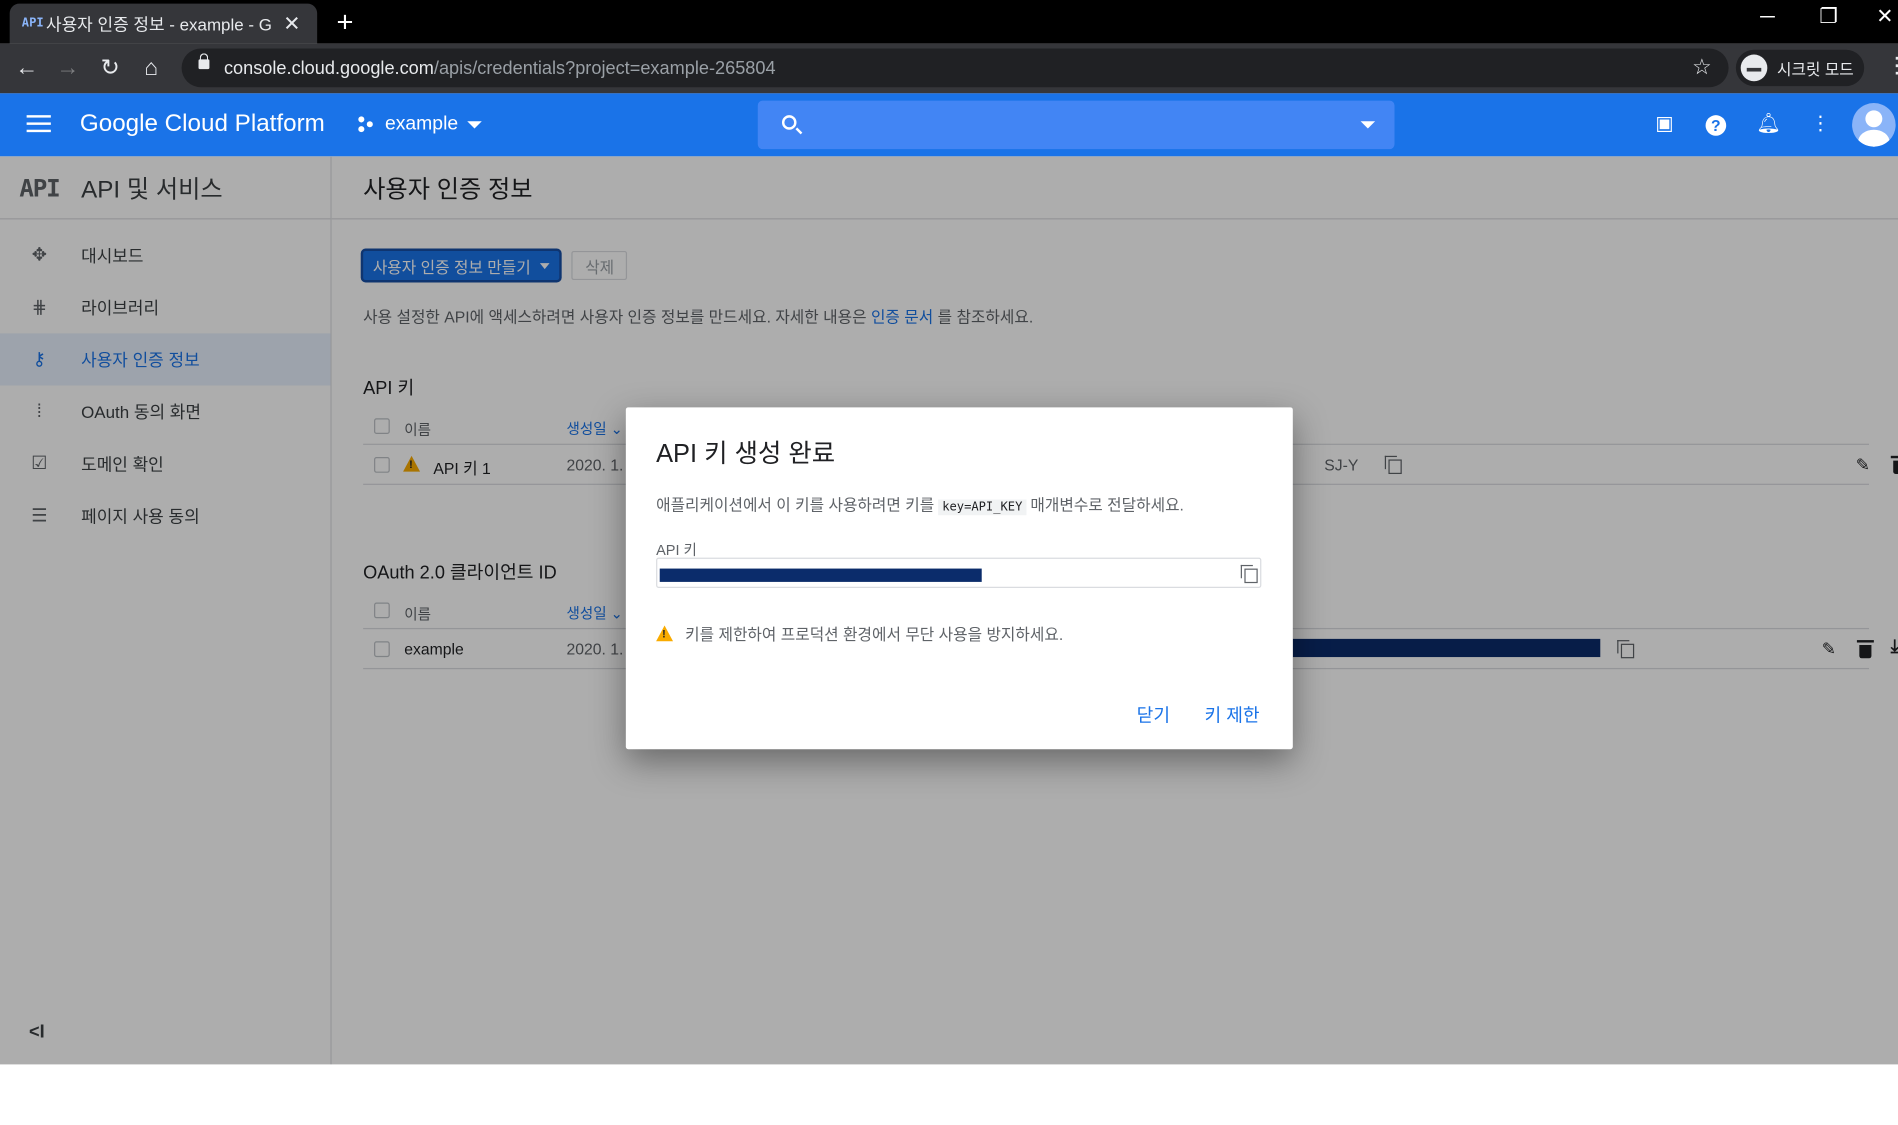 This screenshot has height=1125, width=1898. I want to click on cloud-shell-icon: ▣, so click(1664, 125).